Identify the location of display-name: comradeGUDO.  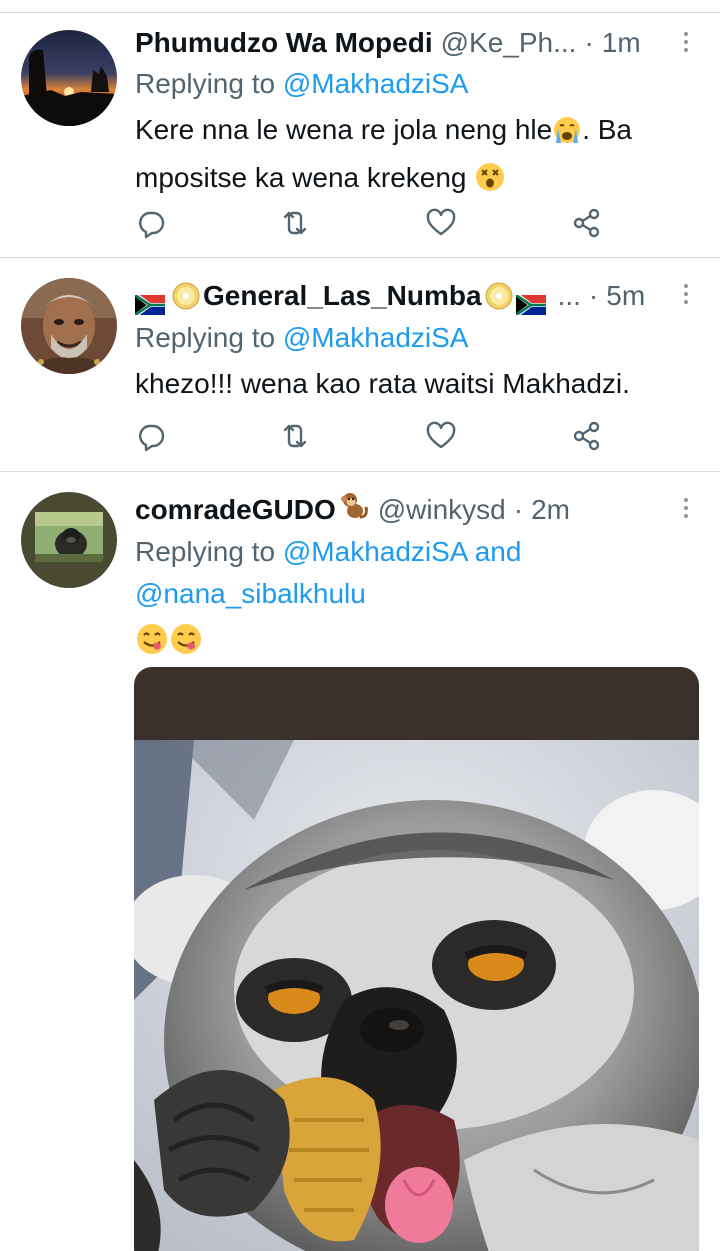
(235, 510).